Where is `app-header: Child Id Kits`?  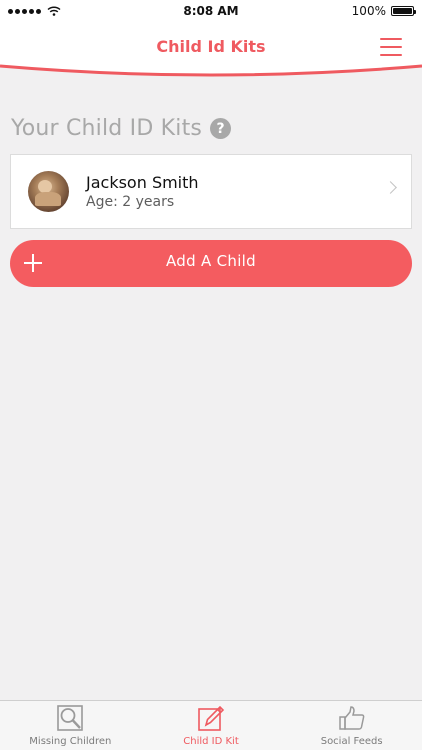
app-header: Child Id Kits is located at coordinates (211, 53).